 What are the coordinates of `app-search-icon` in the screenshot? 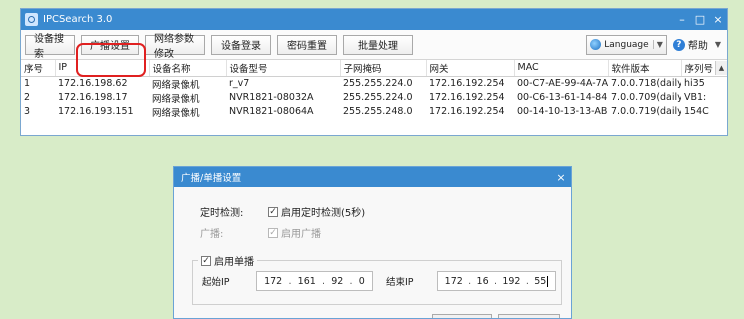 It's located at (31, 19).